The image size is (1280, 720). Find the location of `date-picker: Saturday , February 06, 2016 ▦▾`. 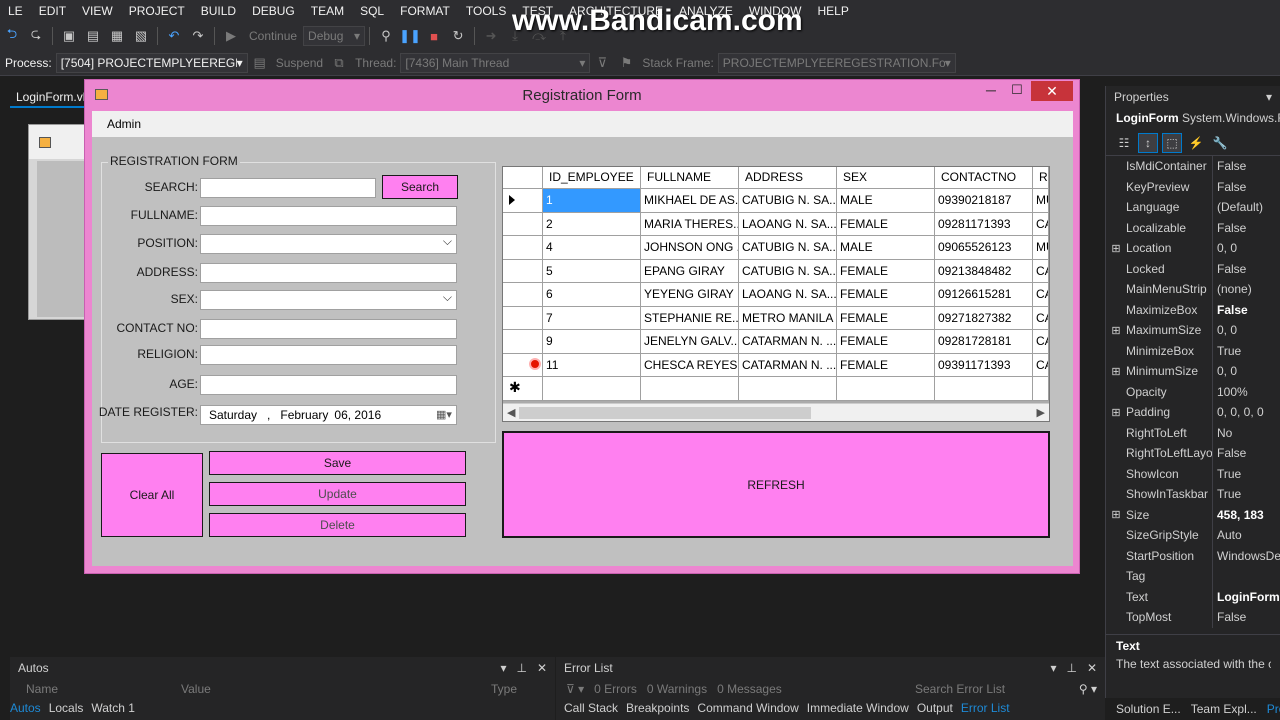

date-picker: Saturday , February 06, 2016 ▦▾ is located at coordinates (328, 415).